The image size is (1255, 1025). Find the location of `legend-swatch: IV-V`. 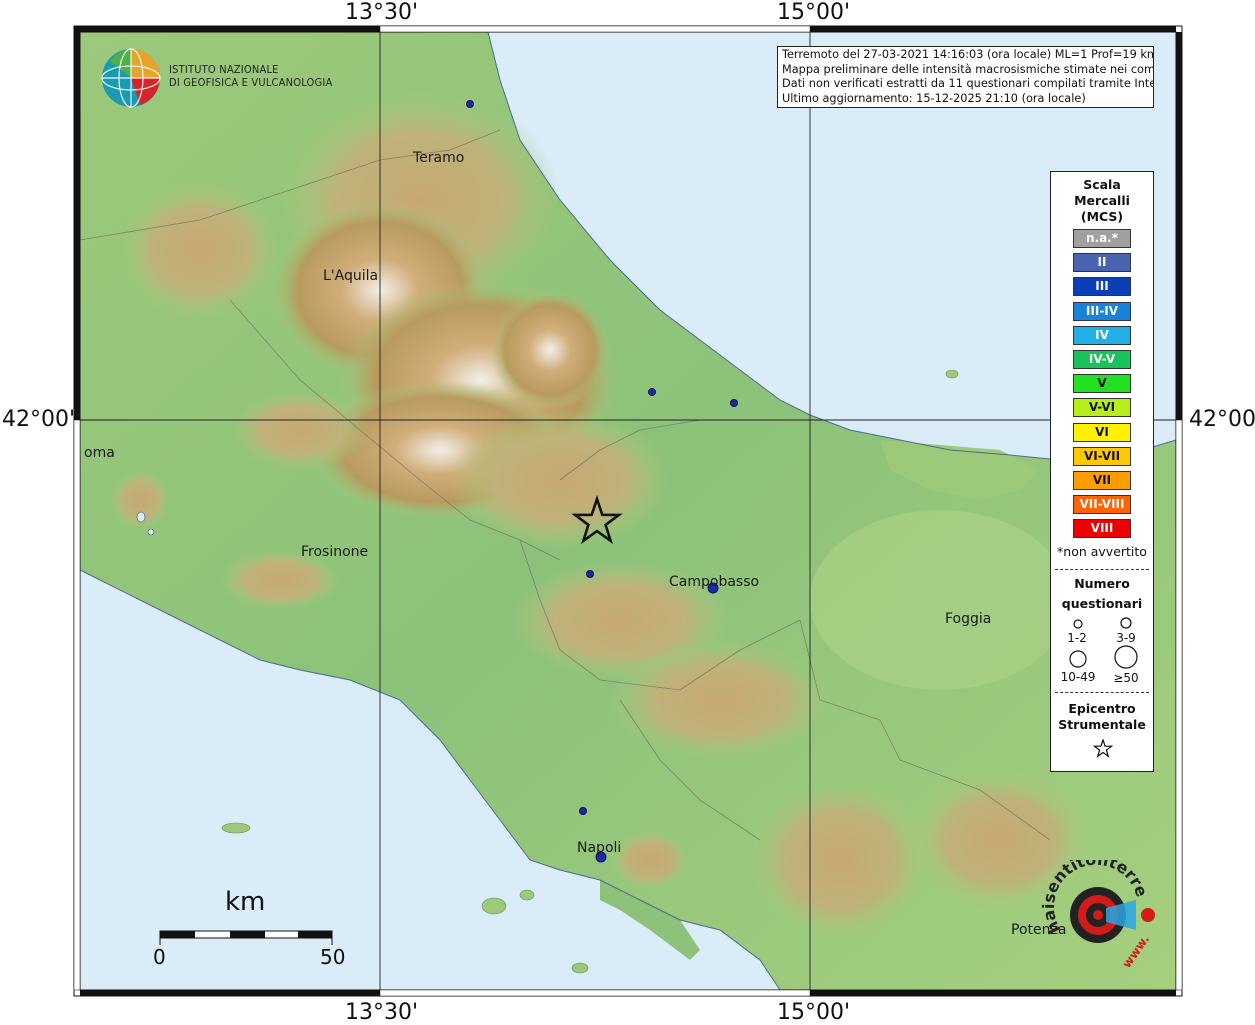

legend-swatch: IV-V is located at coordinates (1102, 359).